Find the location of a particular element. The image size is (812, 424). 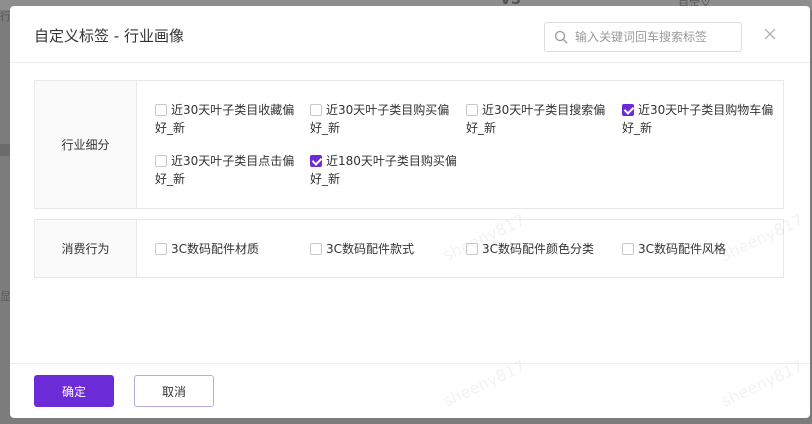

tag-option: 3C数码配件款式 is located at coordinates (385, 249).